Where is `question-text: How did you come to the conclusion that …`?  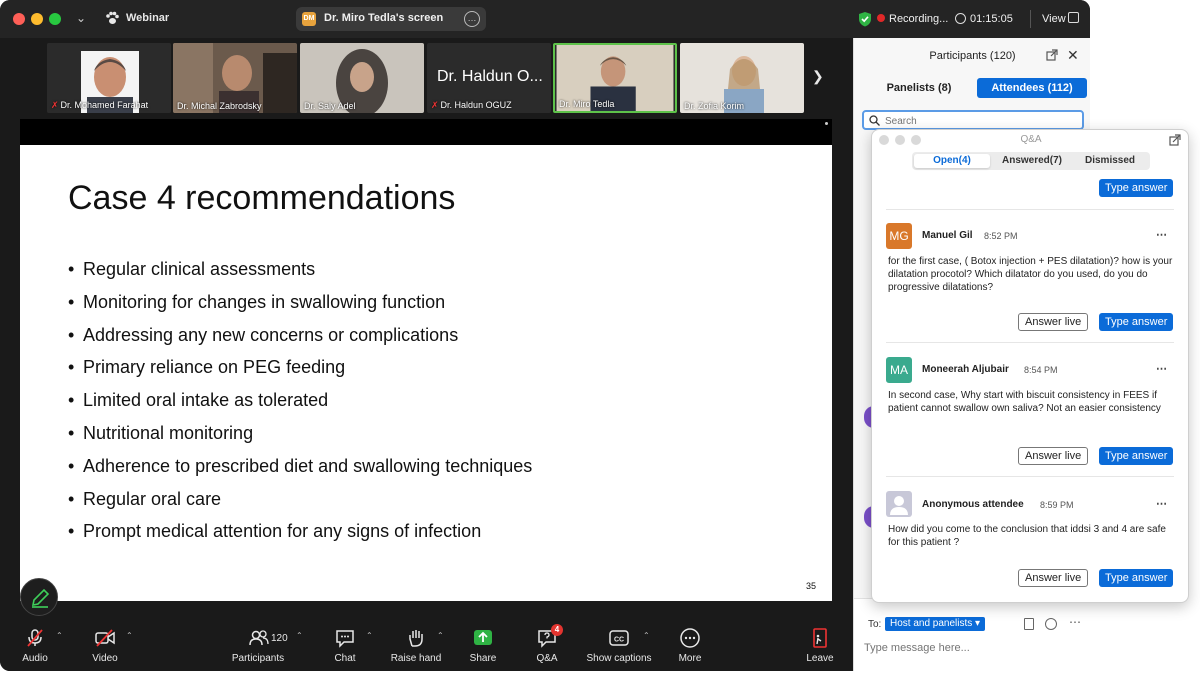 question-text: How did you come to the conclusion that … is located at coordinates (1027, 536).